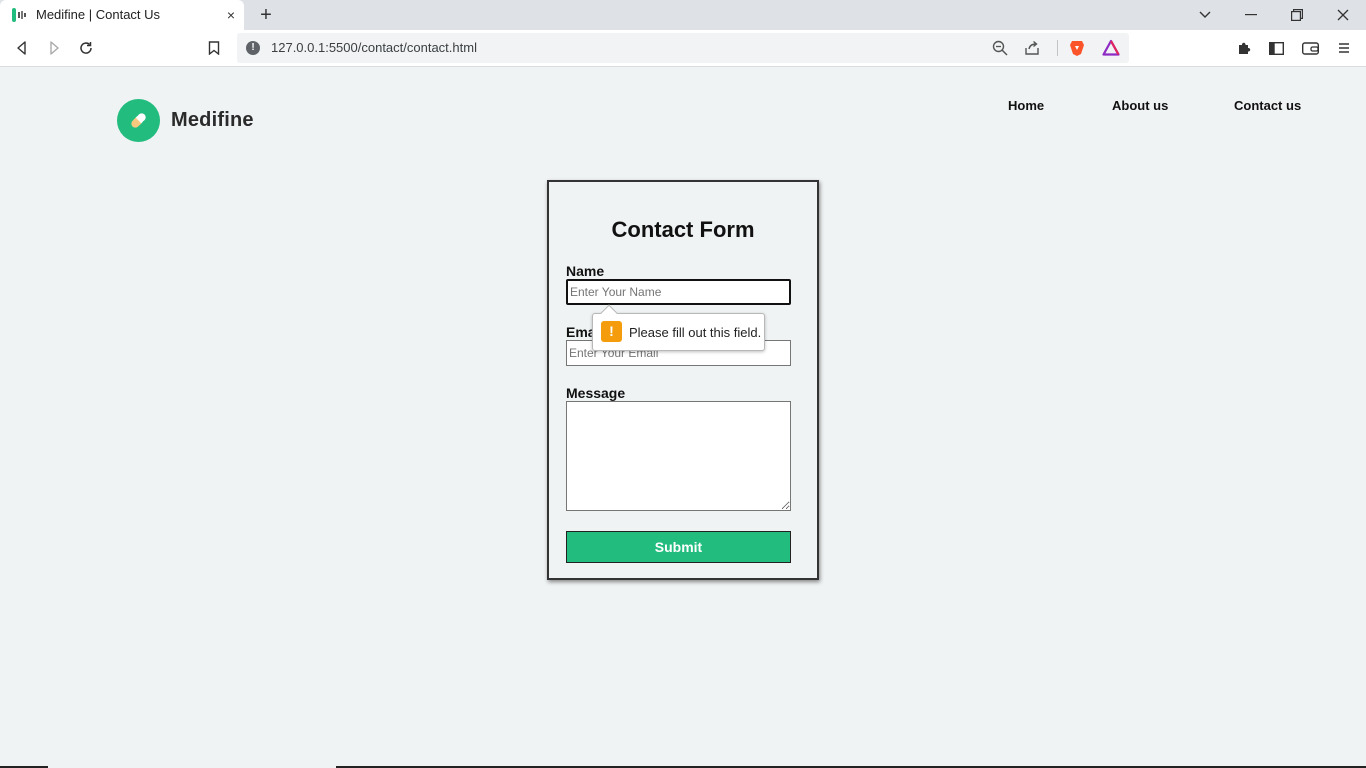 This screenshot has width=1366, height=768. I want to click on hamburger-menu-icon, so click(1344, 48).